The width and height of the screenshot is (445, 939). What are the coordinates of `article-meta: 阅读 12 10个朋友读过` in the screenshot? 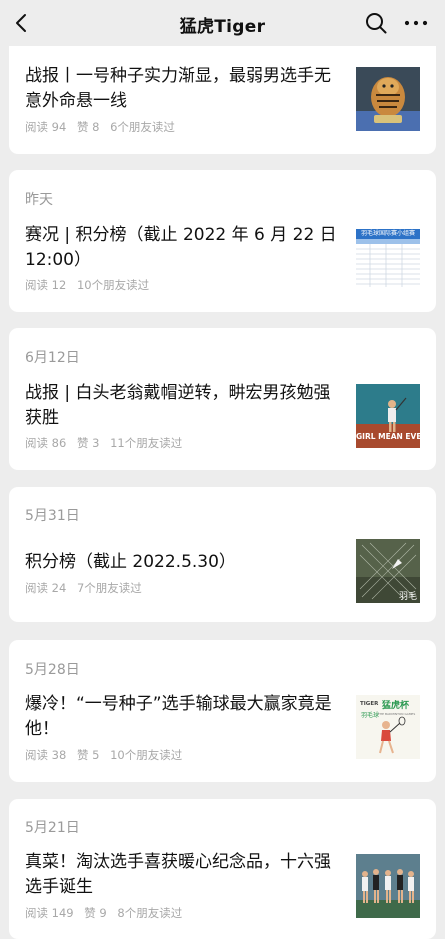 It's located at (90, 285).